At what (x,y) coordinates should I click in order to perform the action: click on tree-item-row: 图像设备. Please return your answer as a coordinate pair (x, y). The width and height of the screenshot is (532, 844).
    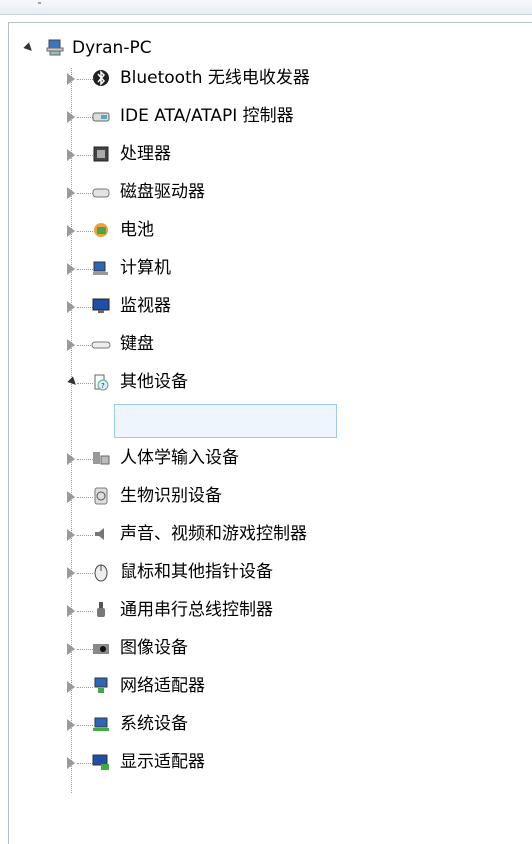
    Looking at the image, I should click on (218, 649).